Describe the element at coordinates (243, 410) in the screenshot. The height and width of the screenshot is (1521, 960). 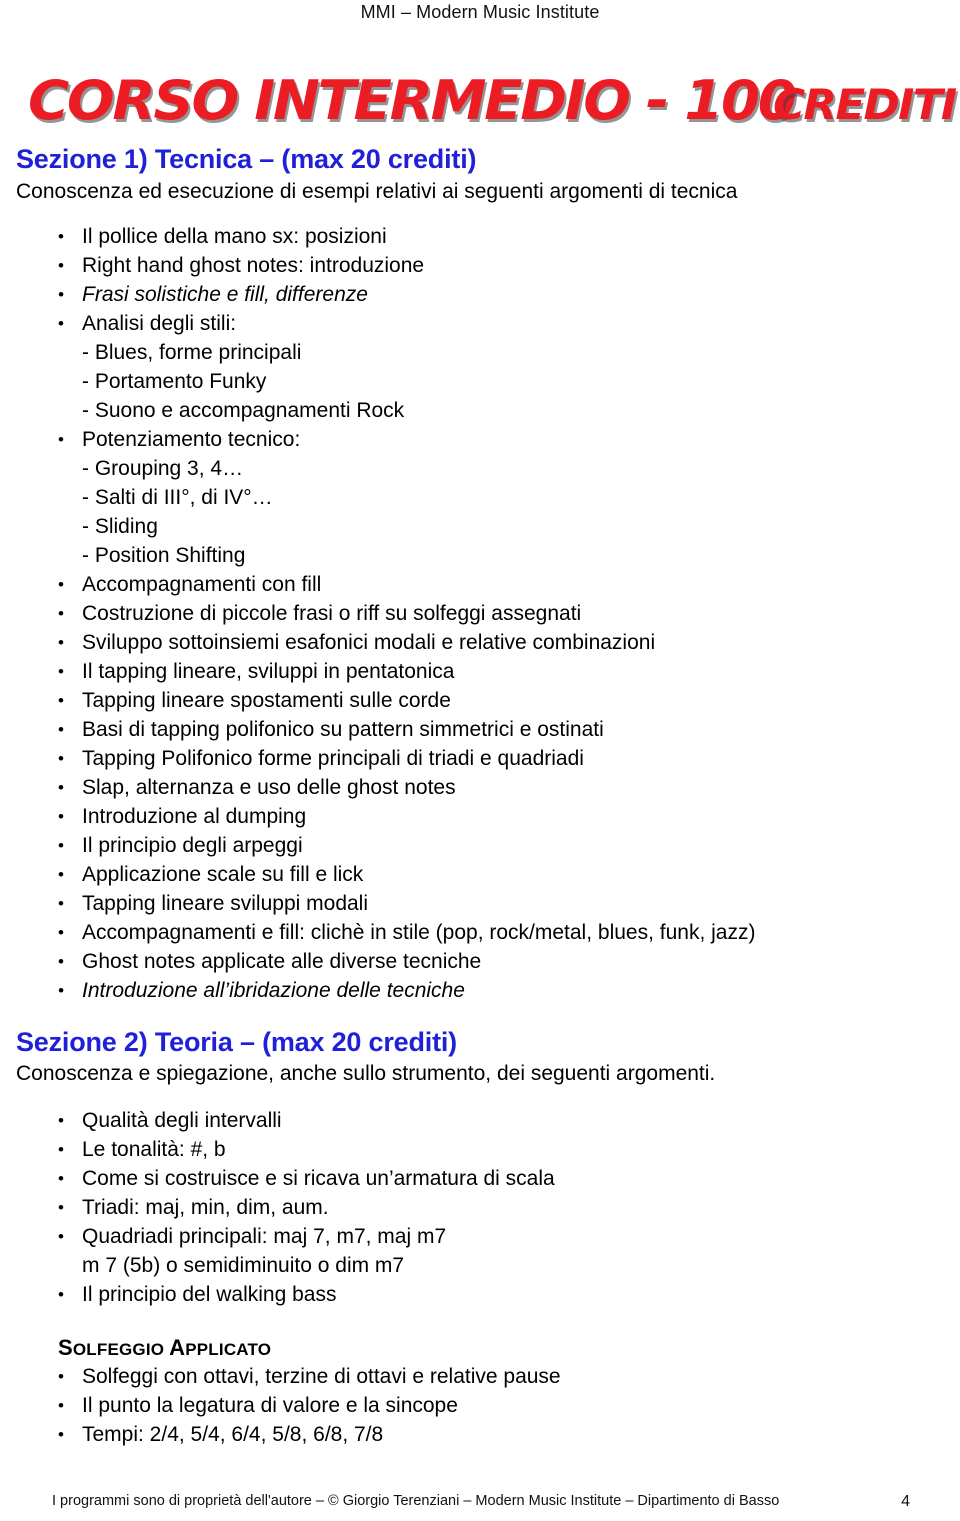
I see `list-subitem: - Suono e accompagnamenti Rock` at that location.